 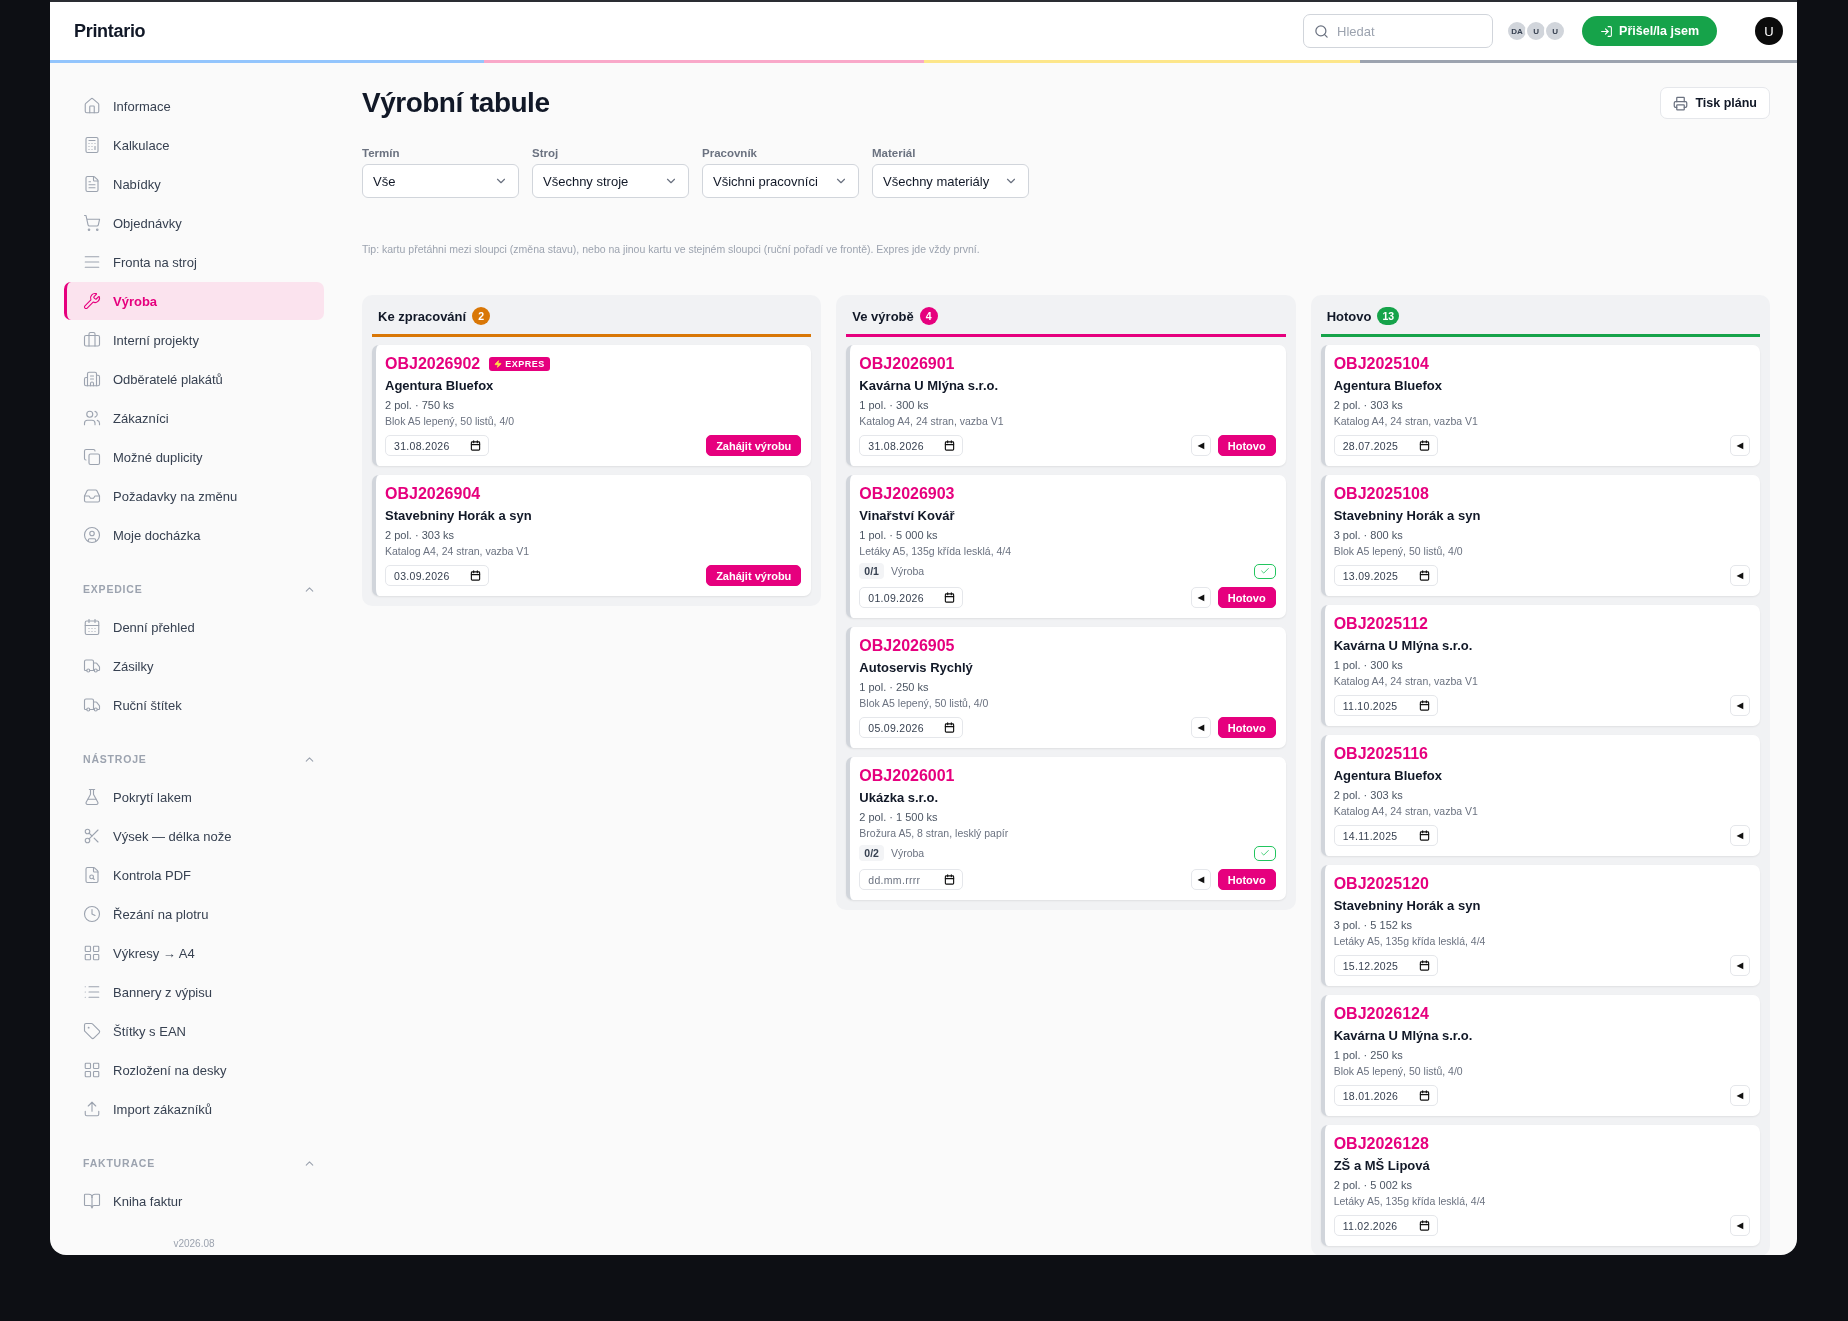 What do you see at coordinates (911, 727) in the screenshot?
I see `date-field: 05.09.2026` at bounding box center [911, 727].